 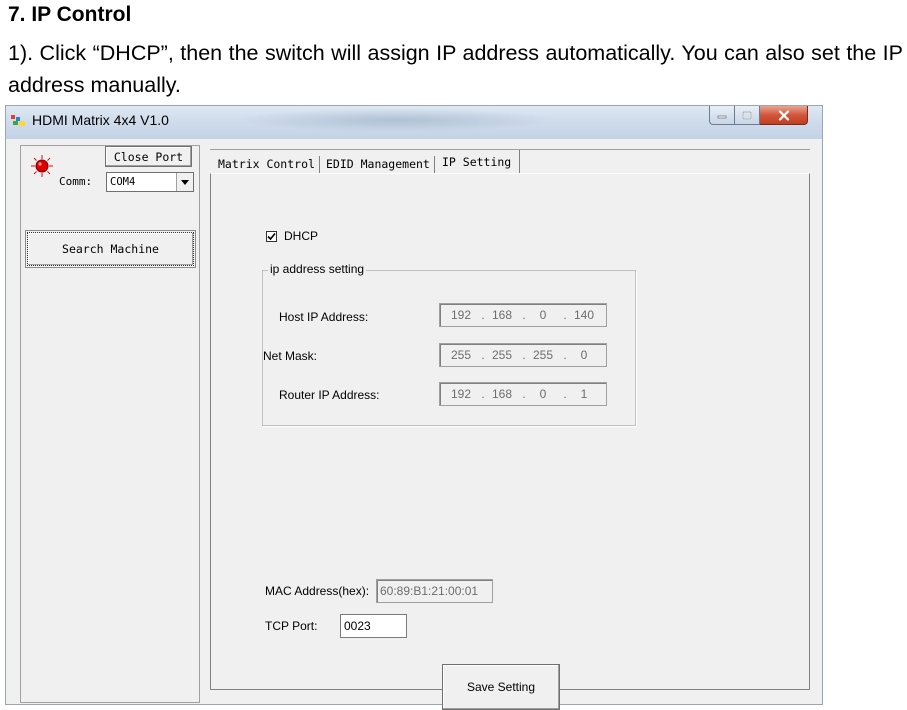 I want to click on host-ip-octet-1: 192, so click(x=461, y=315).